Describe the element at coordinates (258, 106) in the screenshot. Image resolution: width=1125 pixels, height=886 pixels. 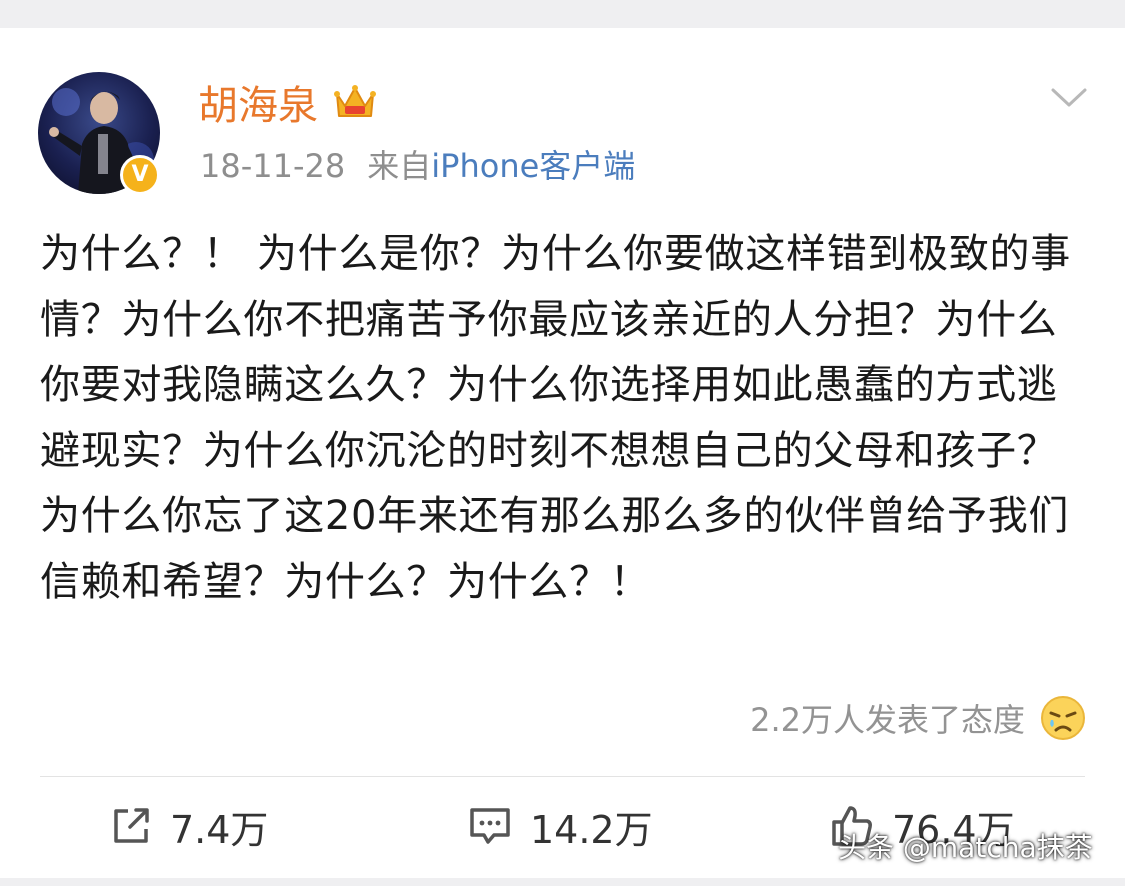
I see `author-name: 胡海泉` at that location.